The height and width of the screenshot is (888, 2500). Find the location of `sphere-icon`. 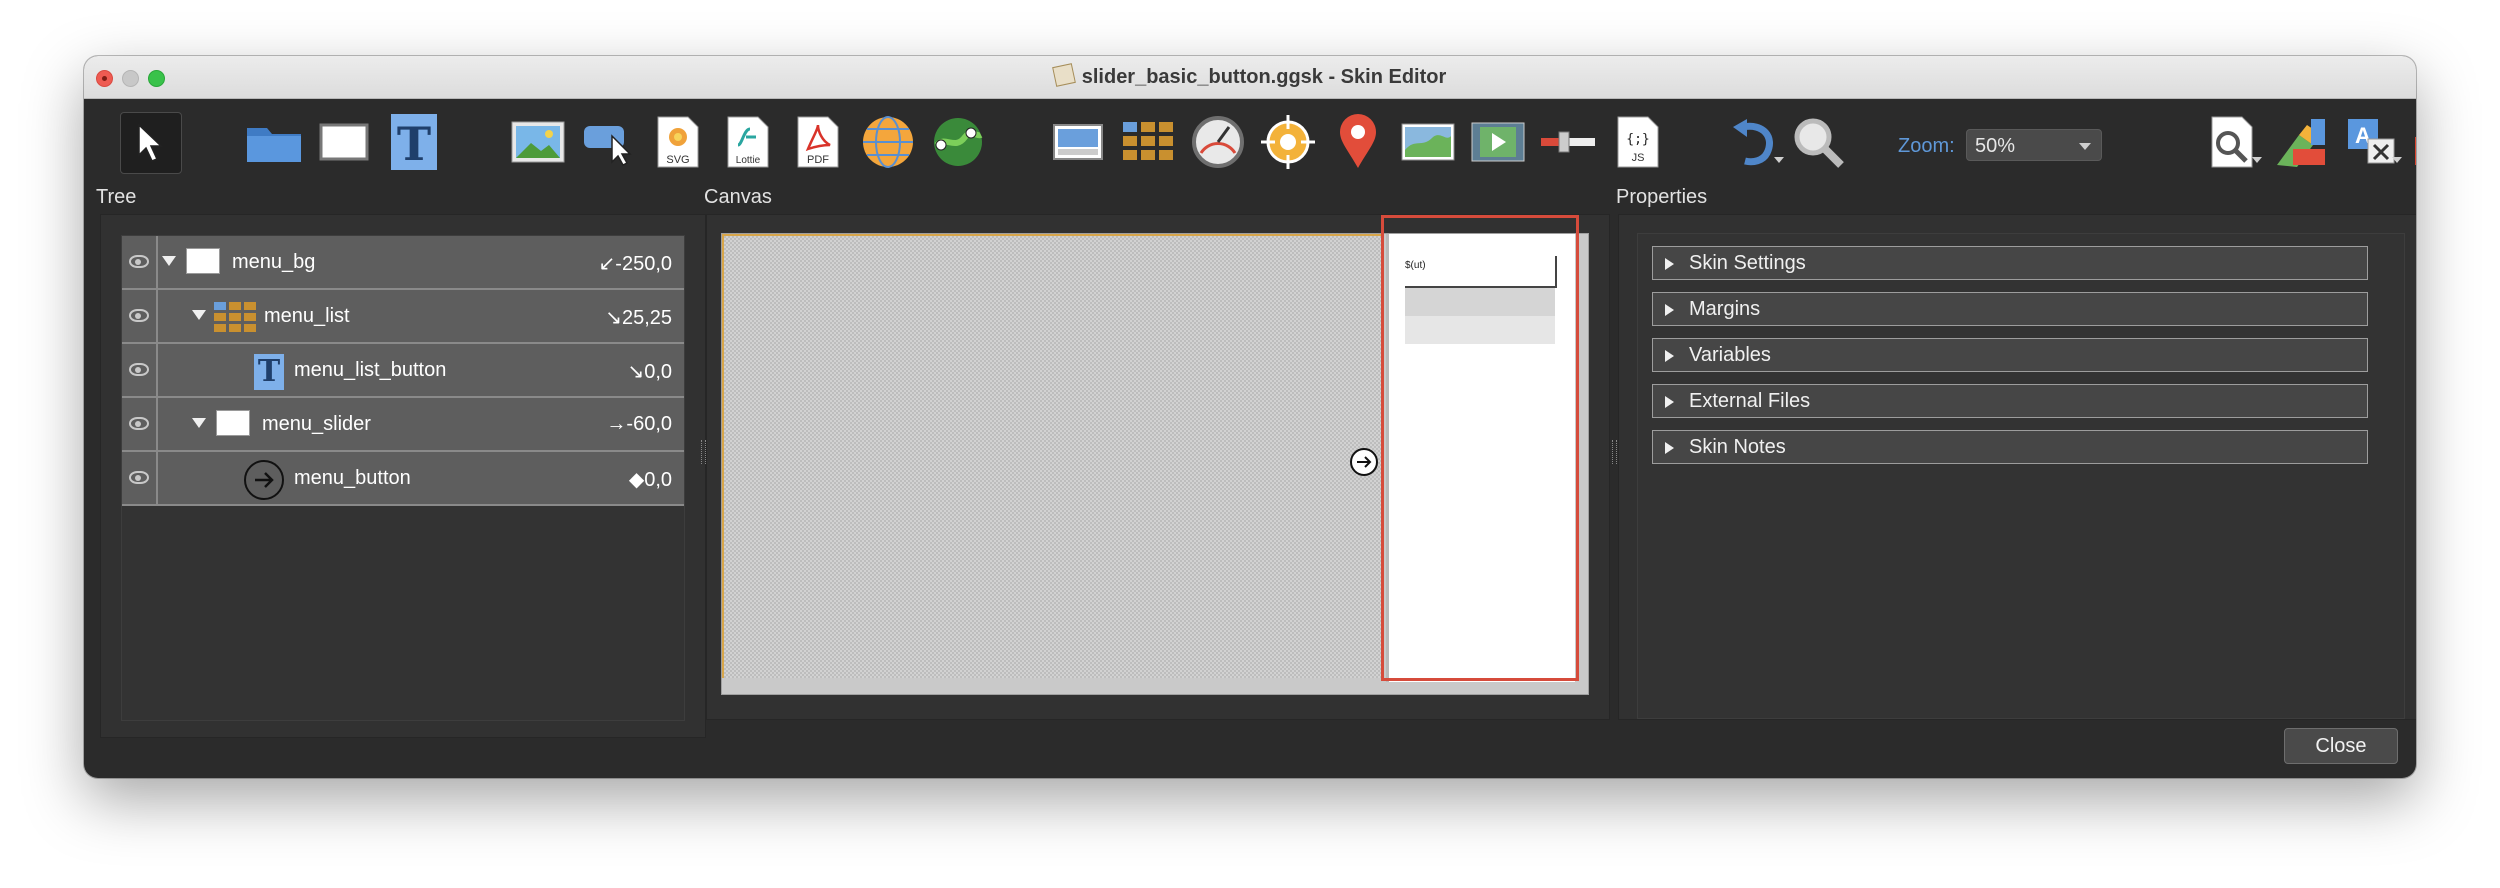

sphere-icon is located at coordinates (888, 142).